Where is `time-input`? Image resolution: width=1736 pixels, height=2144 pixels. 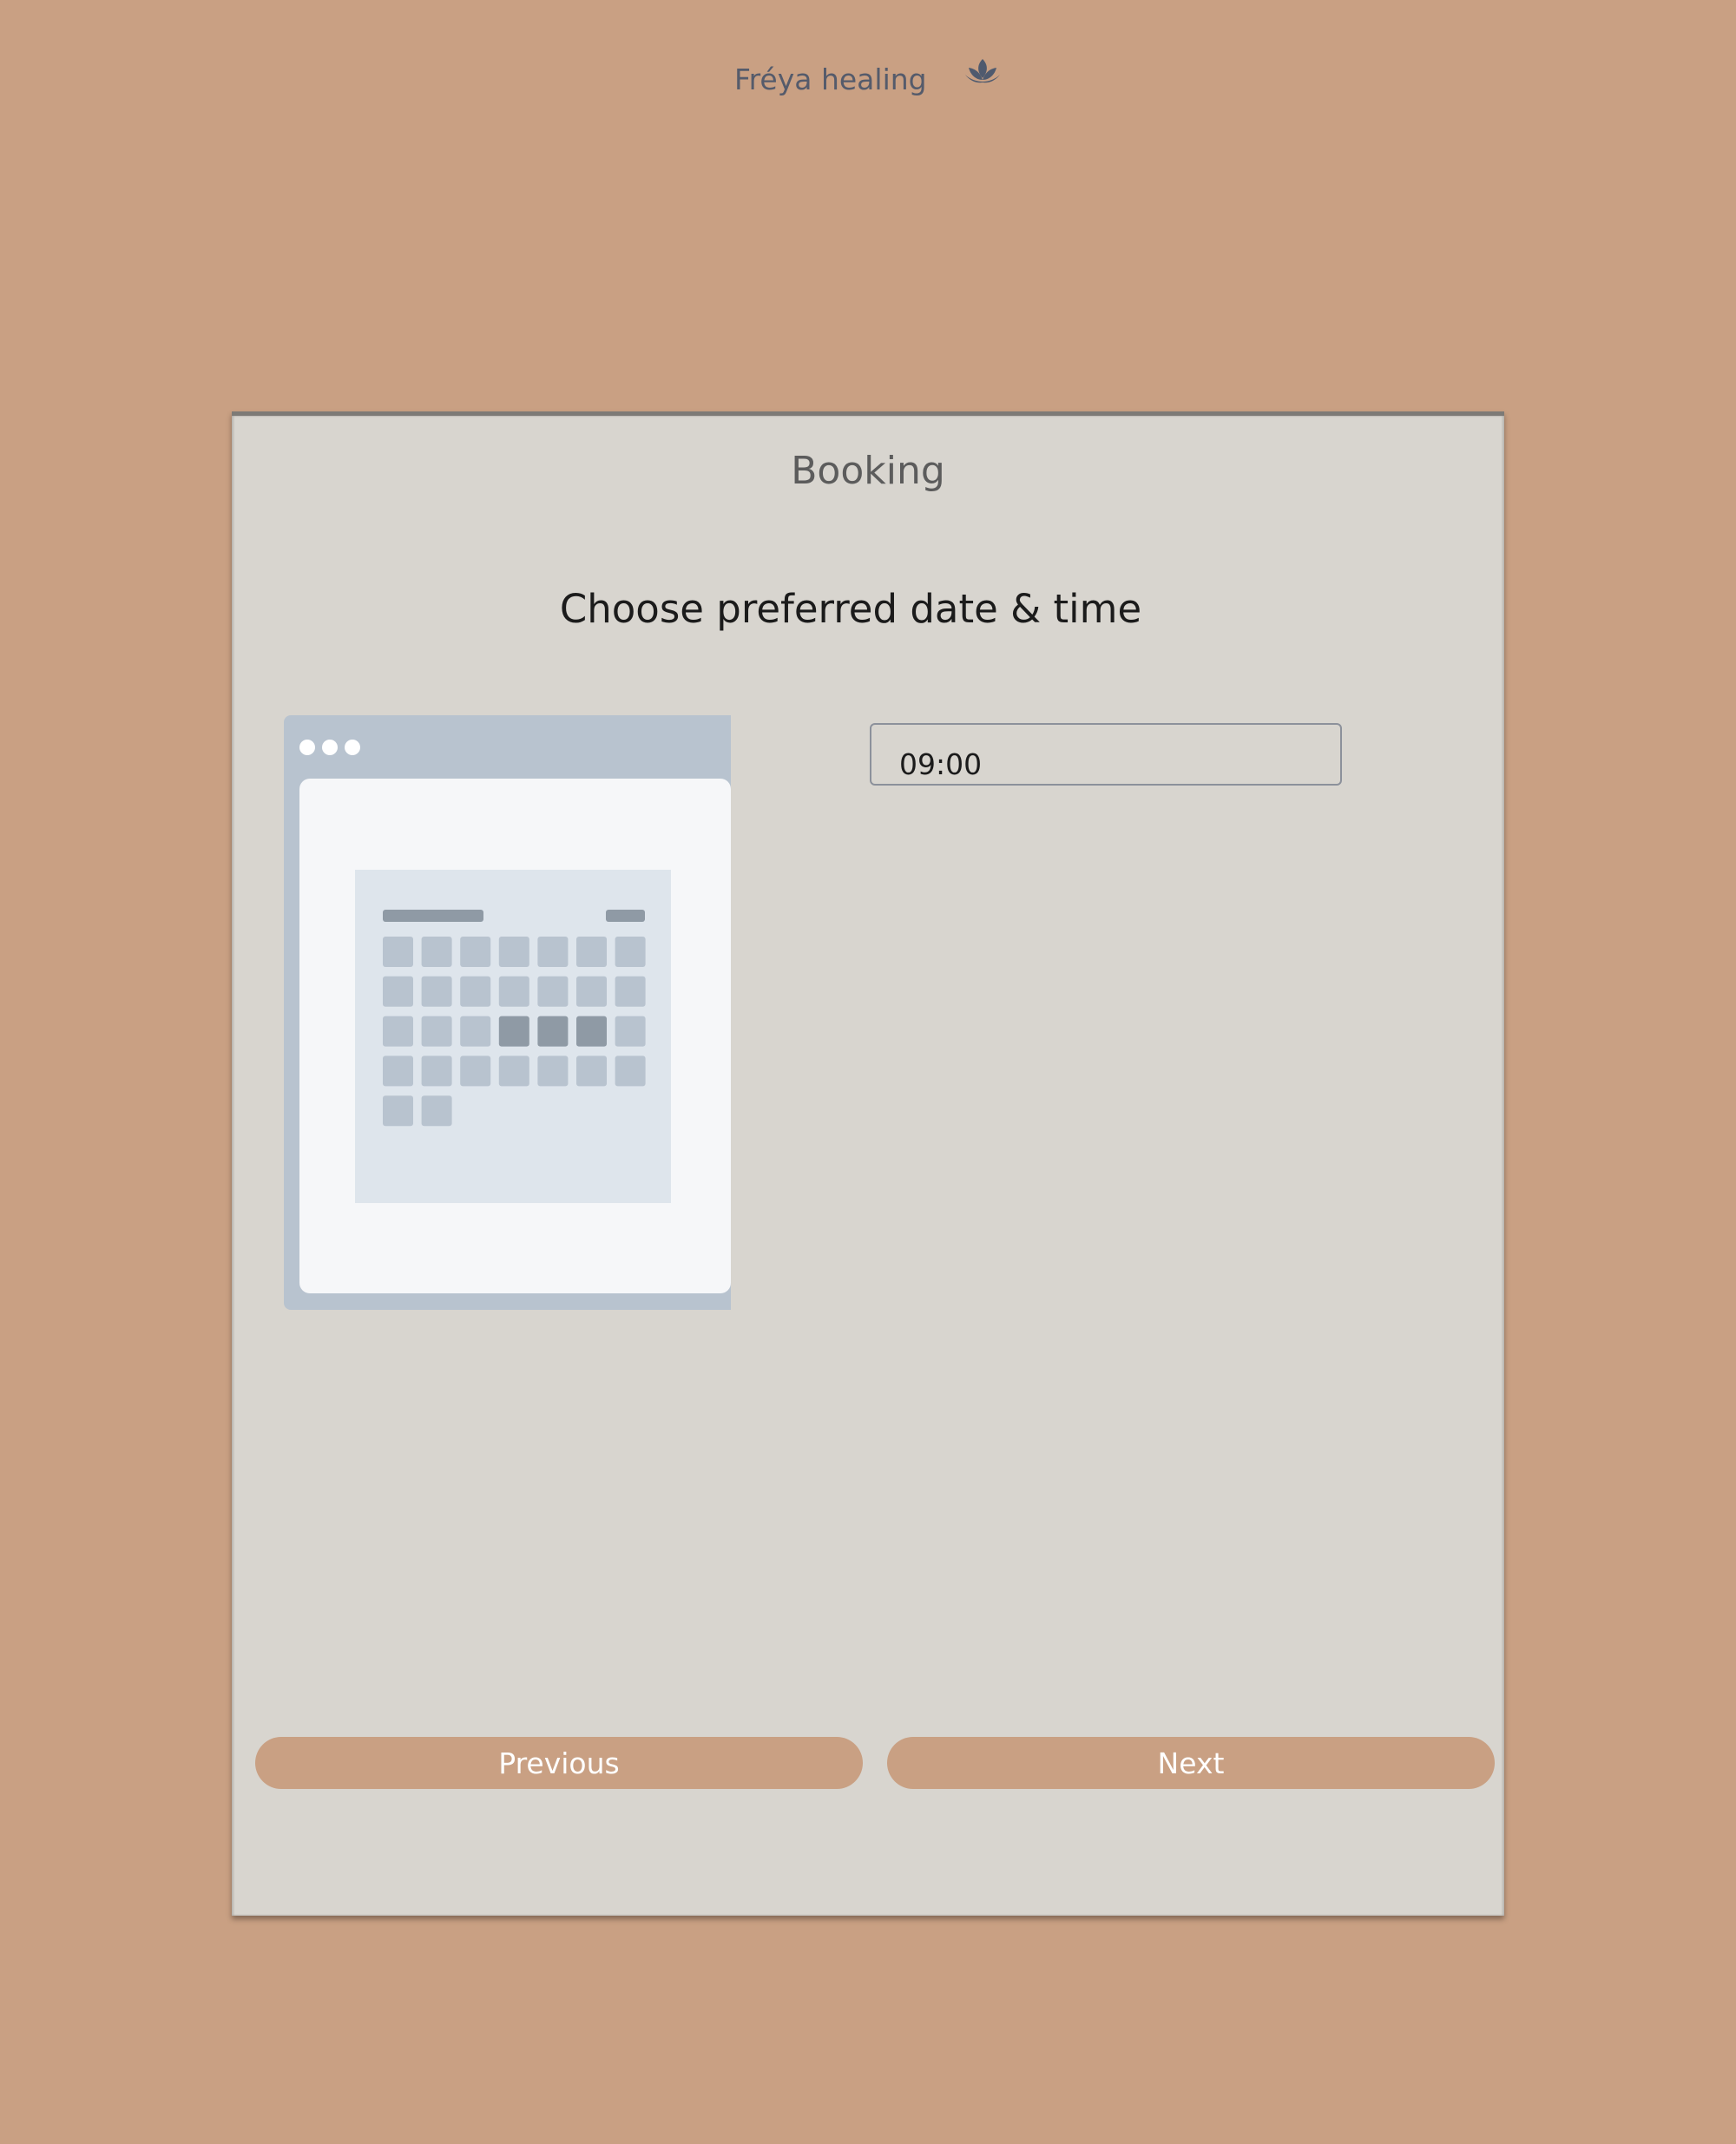
time-input is located at coordinates (1106, 754).